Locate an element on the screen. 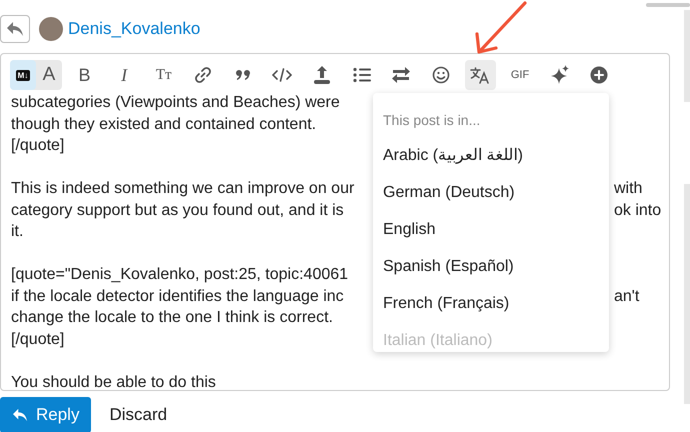 This screenshot has width=690, height=432. upload-icon is located at coordinates (322, 75).